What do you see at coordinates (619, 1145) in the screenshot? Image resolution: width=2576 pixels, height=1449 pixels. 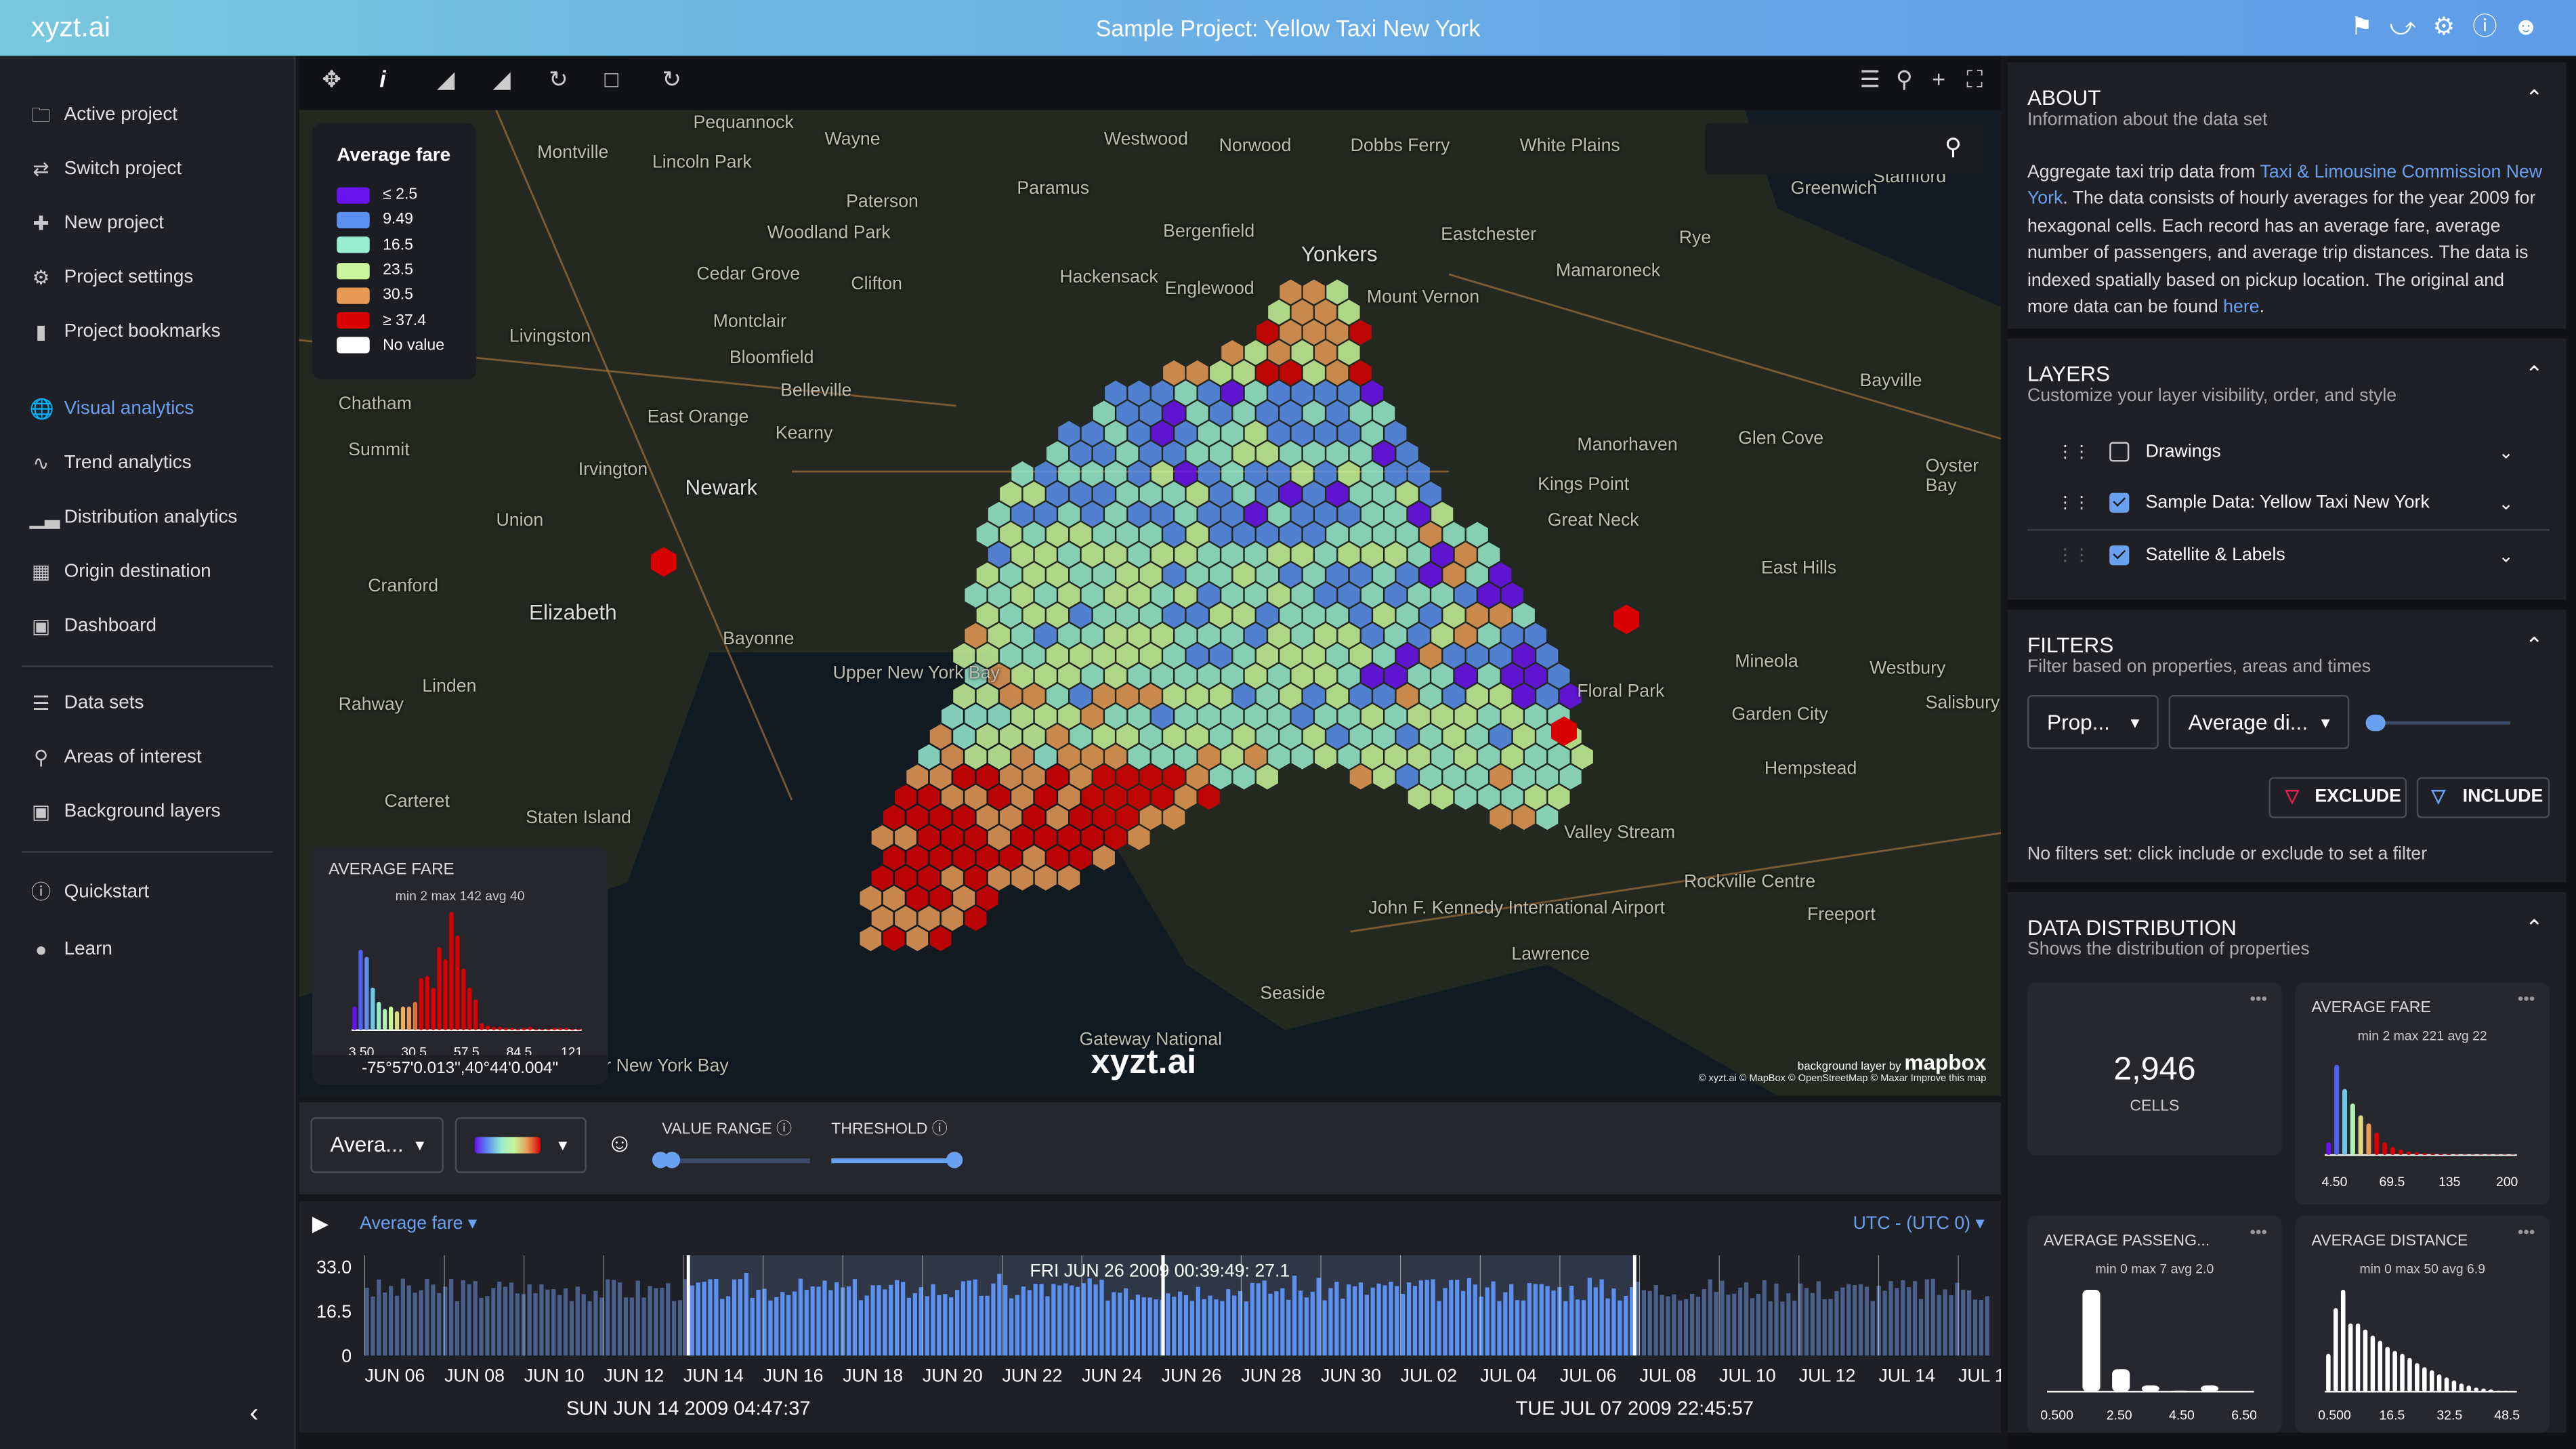 I see `palette-icon: ☺` at bounding box center [619, 1145].